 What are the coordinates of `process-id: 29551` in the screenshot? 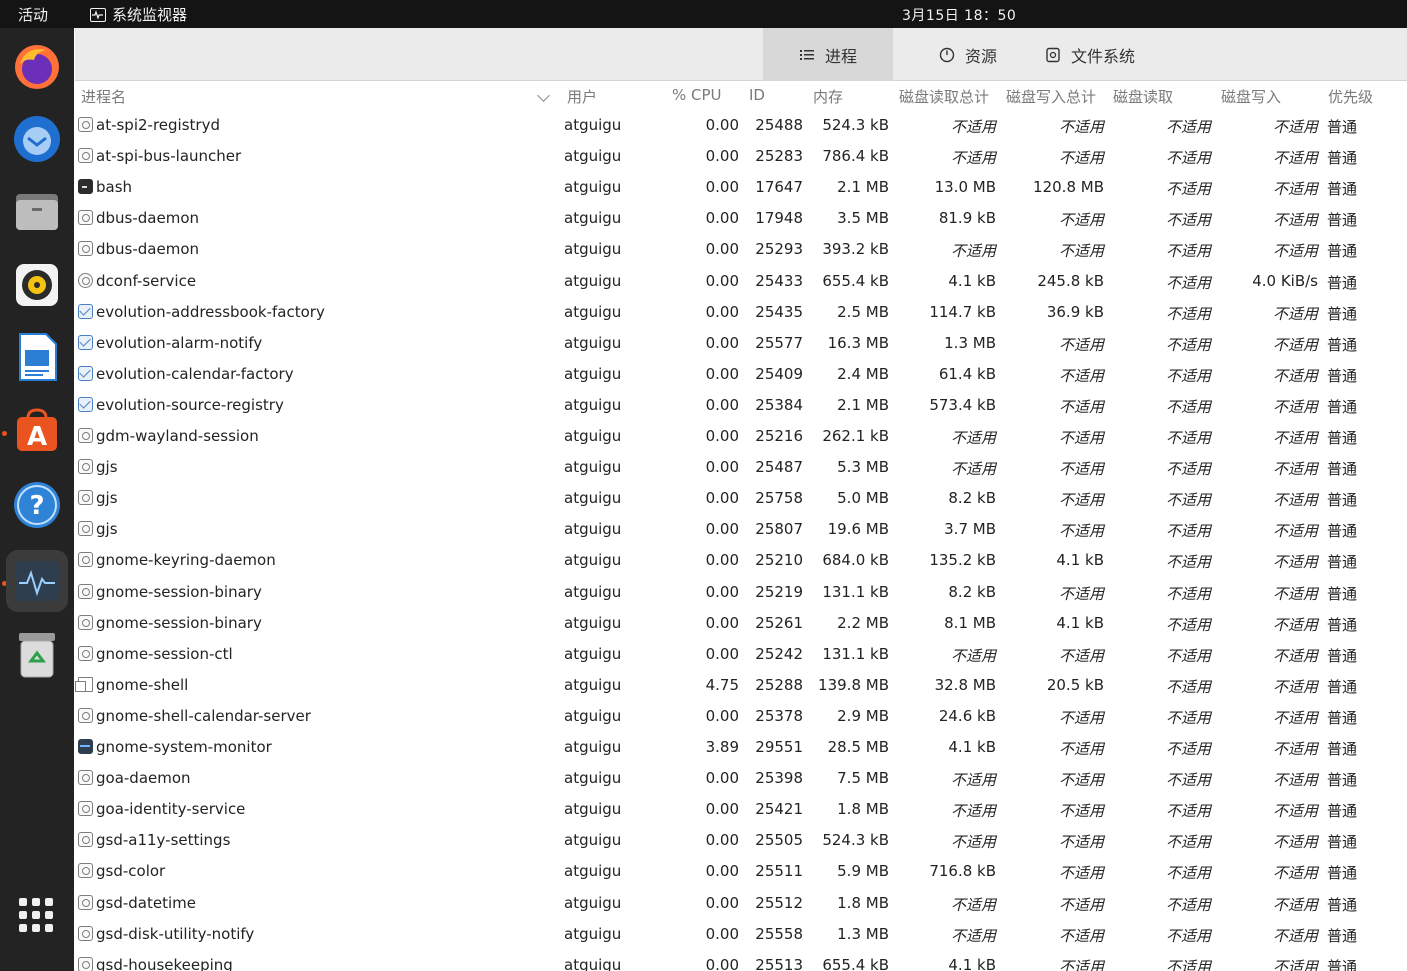 It's located at (779, 747).